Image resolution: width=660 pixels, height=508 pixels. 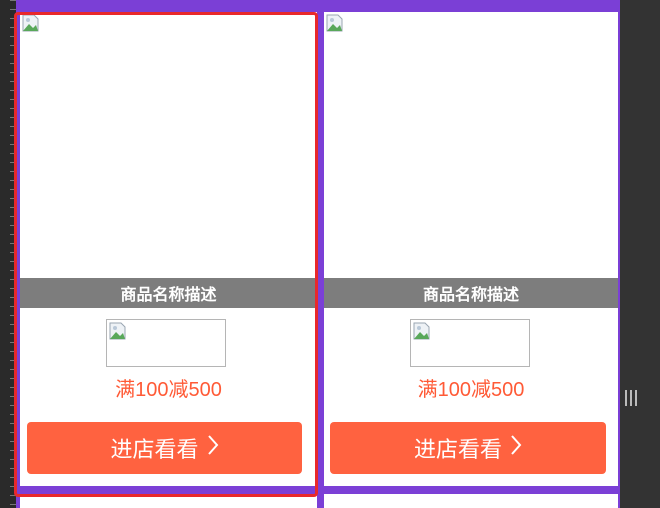 I want to click on side-panel, so click(x=640, y=254).